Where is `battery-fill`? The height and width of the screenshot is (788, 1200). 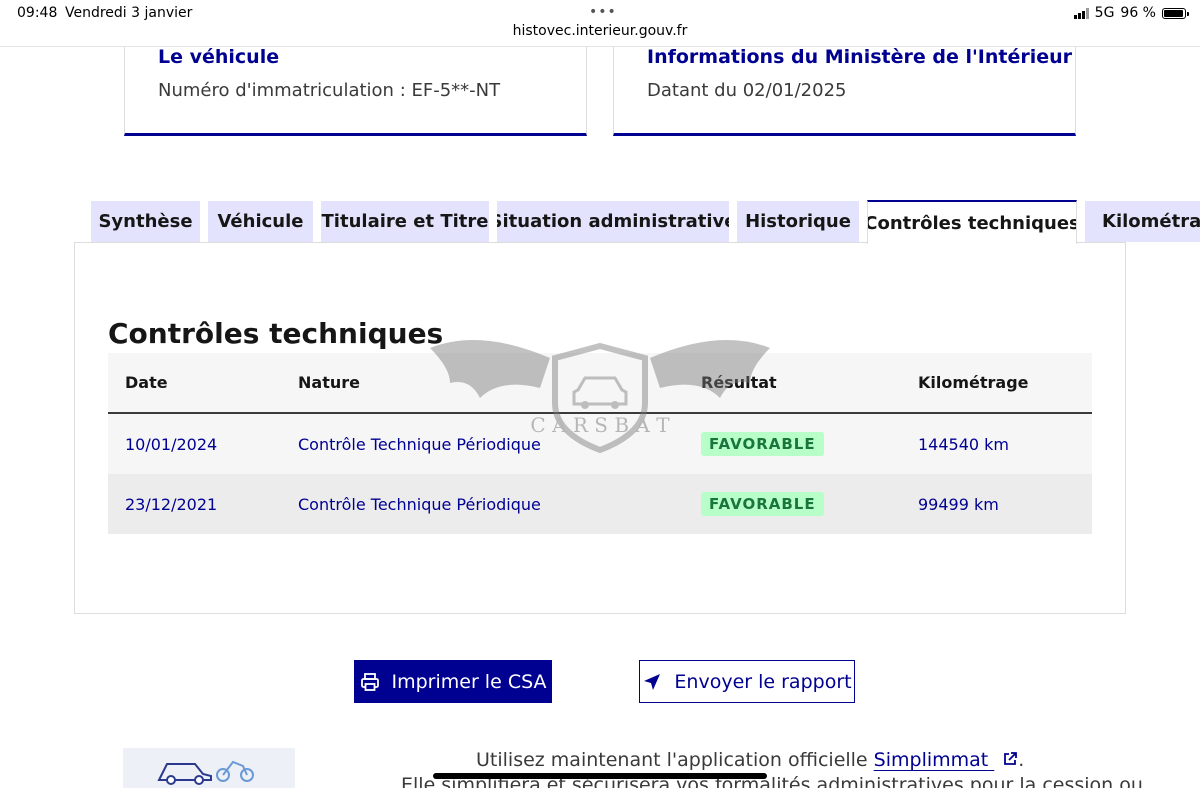
battery-fill is located at coordinates (1174, 13).